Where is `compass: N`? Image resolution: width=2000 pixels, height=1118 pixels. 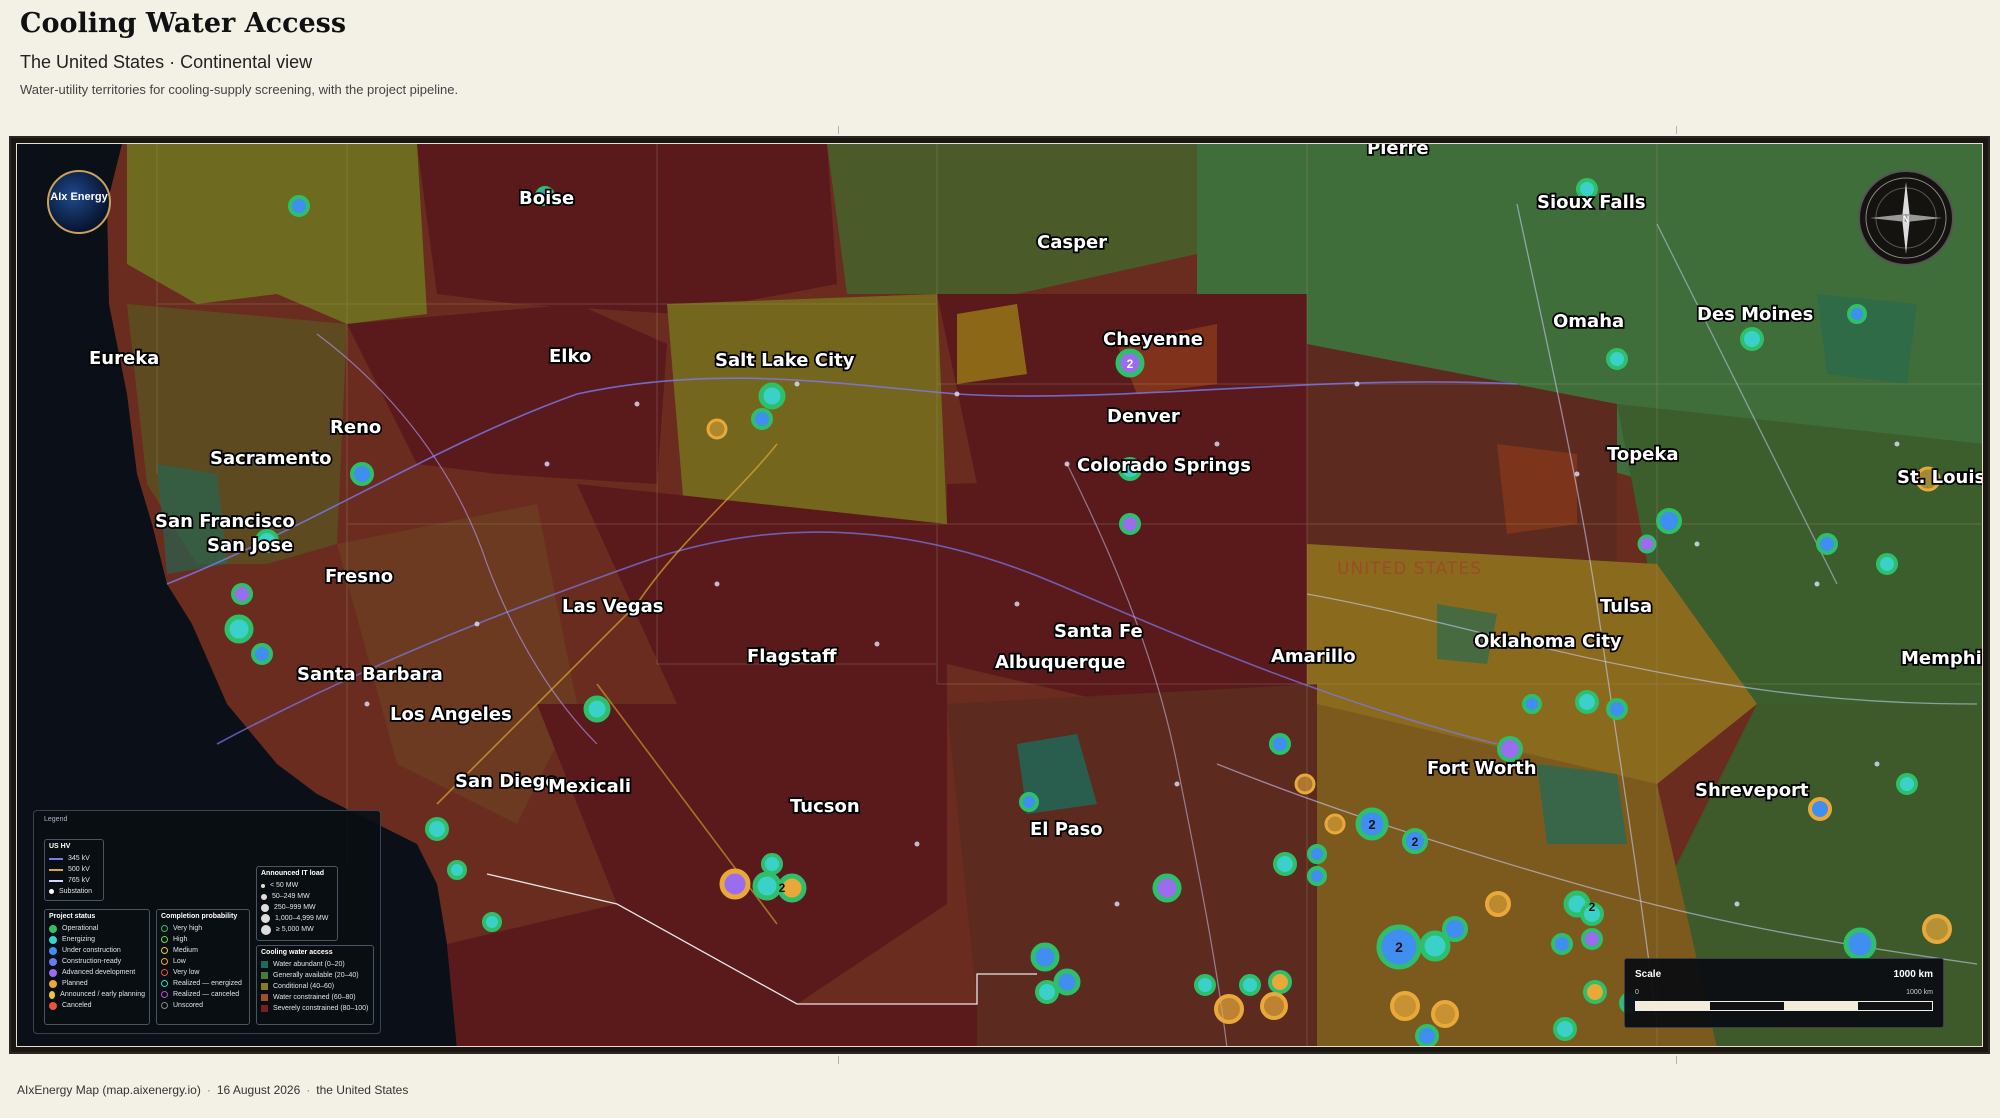
compass: N is located at coordinates (1906, 218).